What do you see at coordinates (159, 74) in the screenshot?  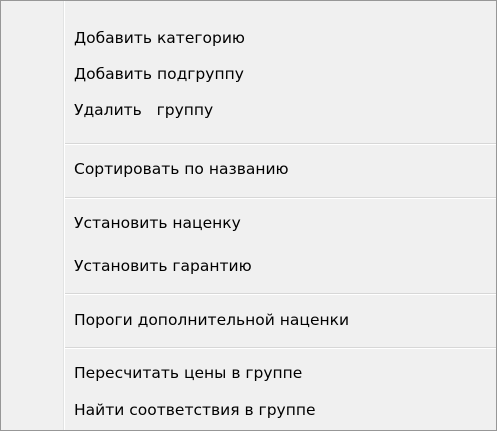 I see `menu-item-add-subgroup: Добавить подгруппу` at bounding box center [159, 74].